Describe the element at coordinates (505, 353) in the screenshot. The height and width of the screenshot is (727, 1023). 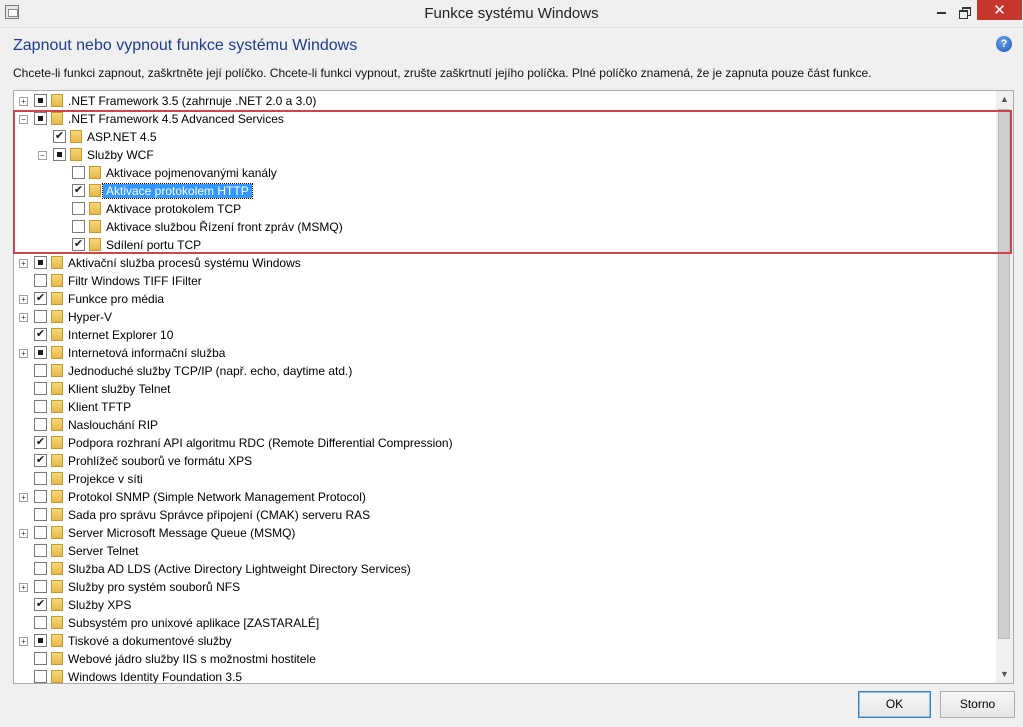
I see `tree-item: + Internetová informační služba` at that location.